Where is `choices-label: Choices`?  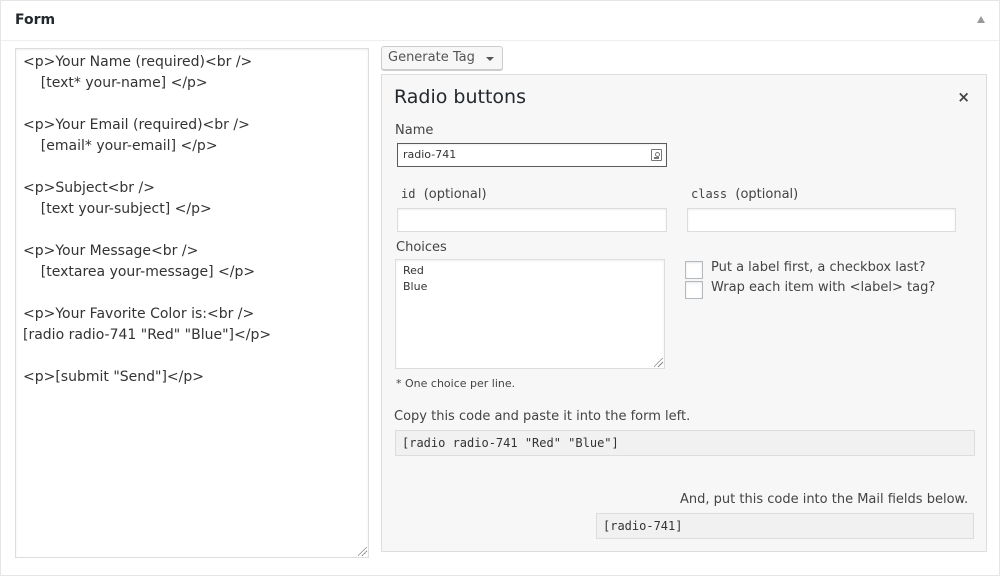 choices-label: Choices is located at coordinates (421, 247).